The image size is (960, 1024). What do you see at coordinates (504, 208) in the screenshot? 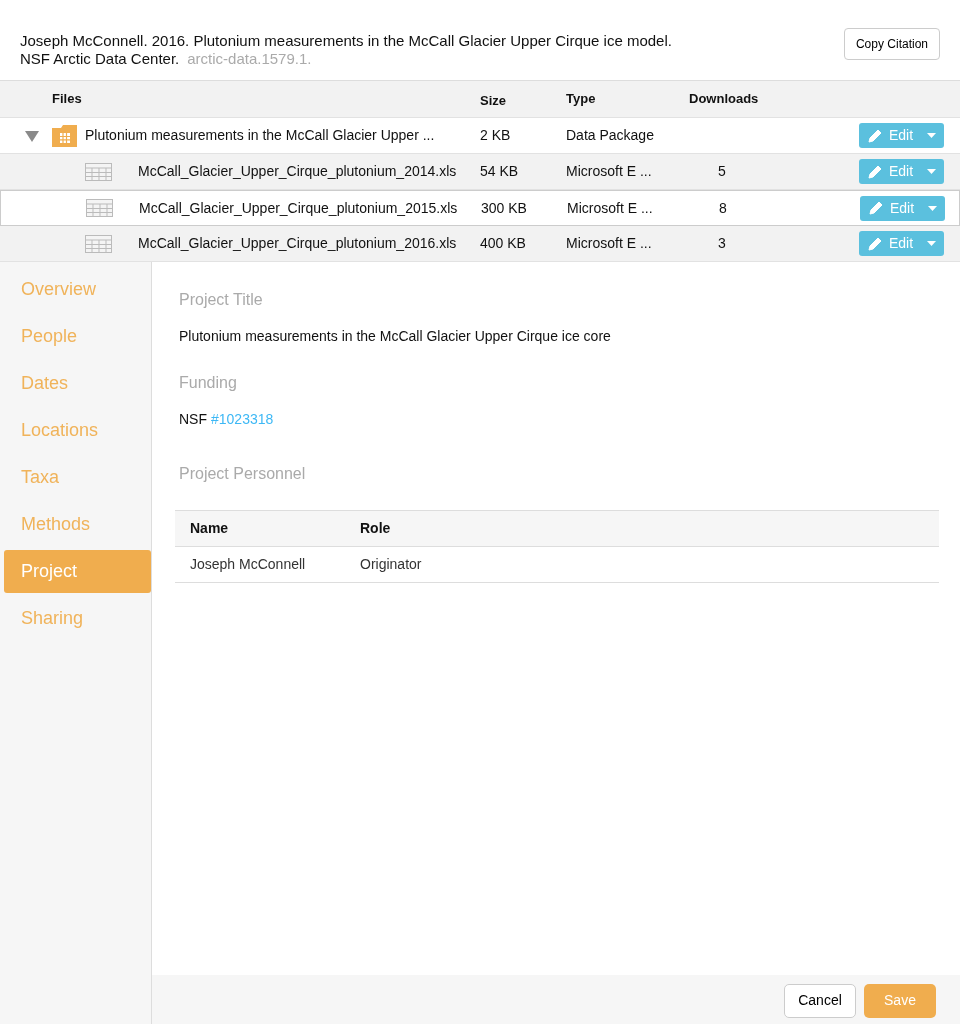
I see `file-size: 300 KB` at bounding box center [504, 208].